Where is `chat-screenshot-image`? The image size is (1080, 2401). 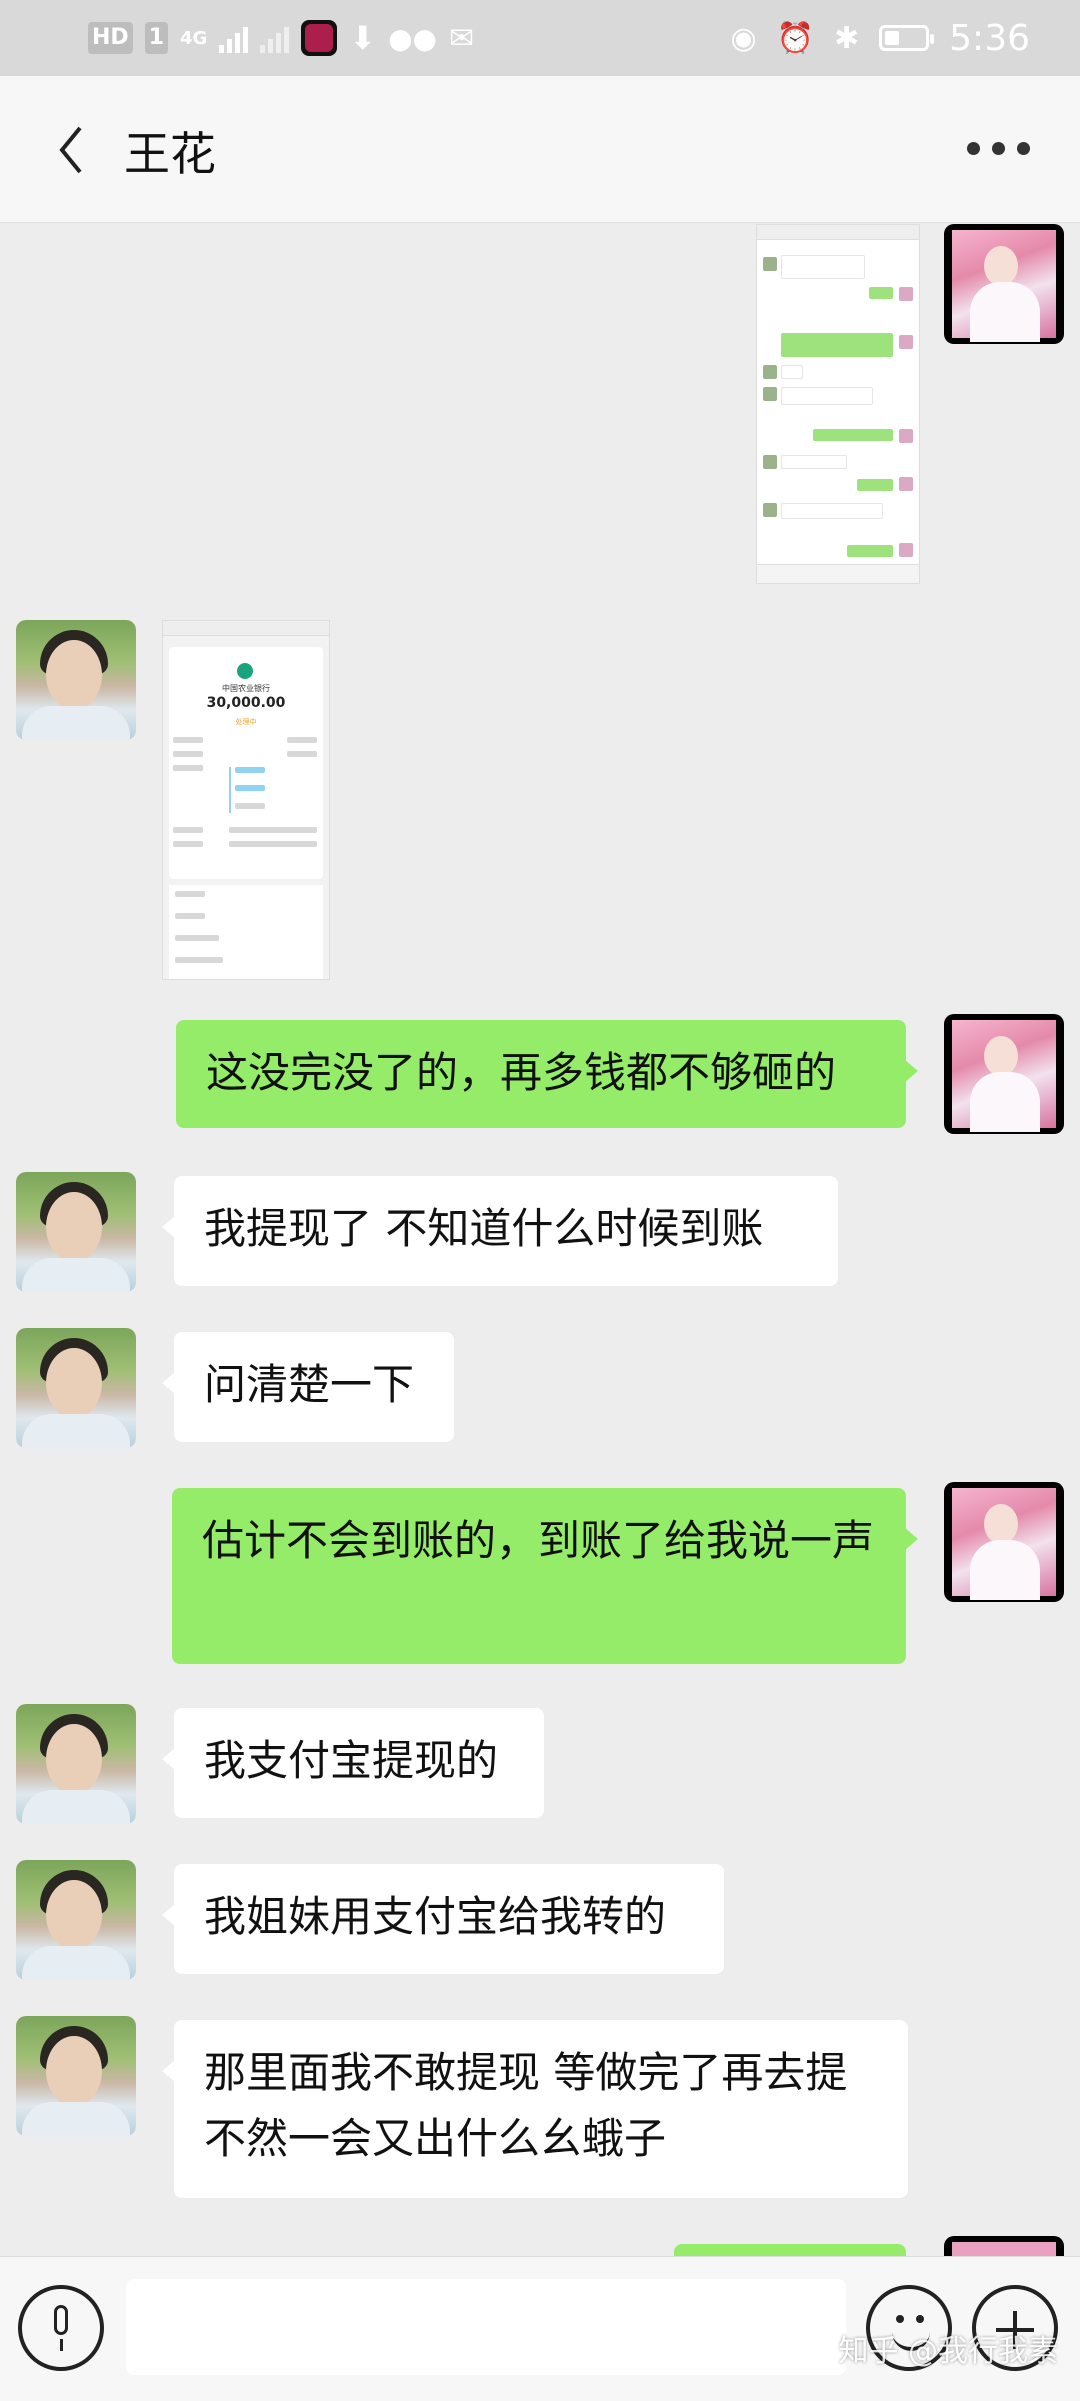 chat-screenshot-image is located at coordinates (838, 404).